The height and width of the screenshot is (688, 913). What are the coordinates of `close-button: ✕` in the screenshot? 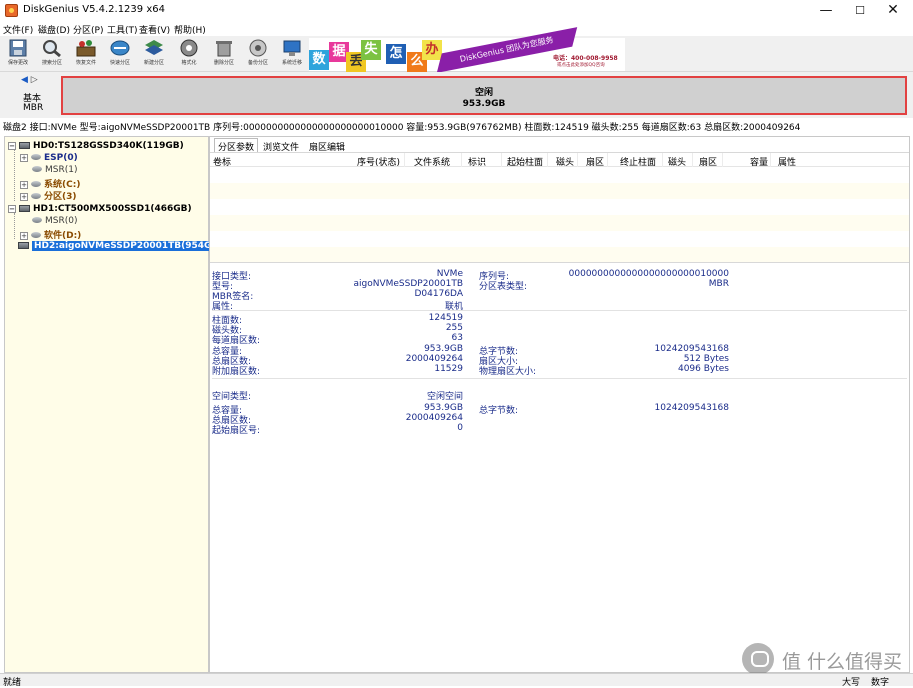 It's located at (893, 11).